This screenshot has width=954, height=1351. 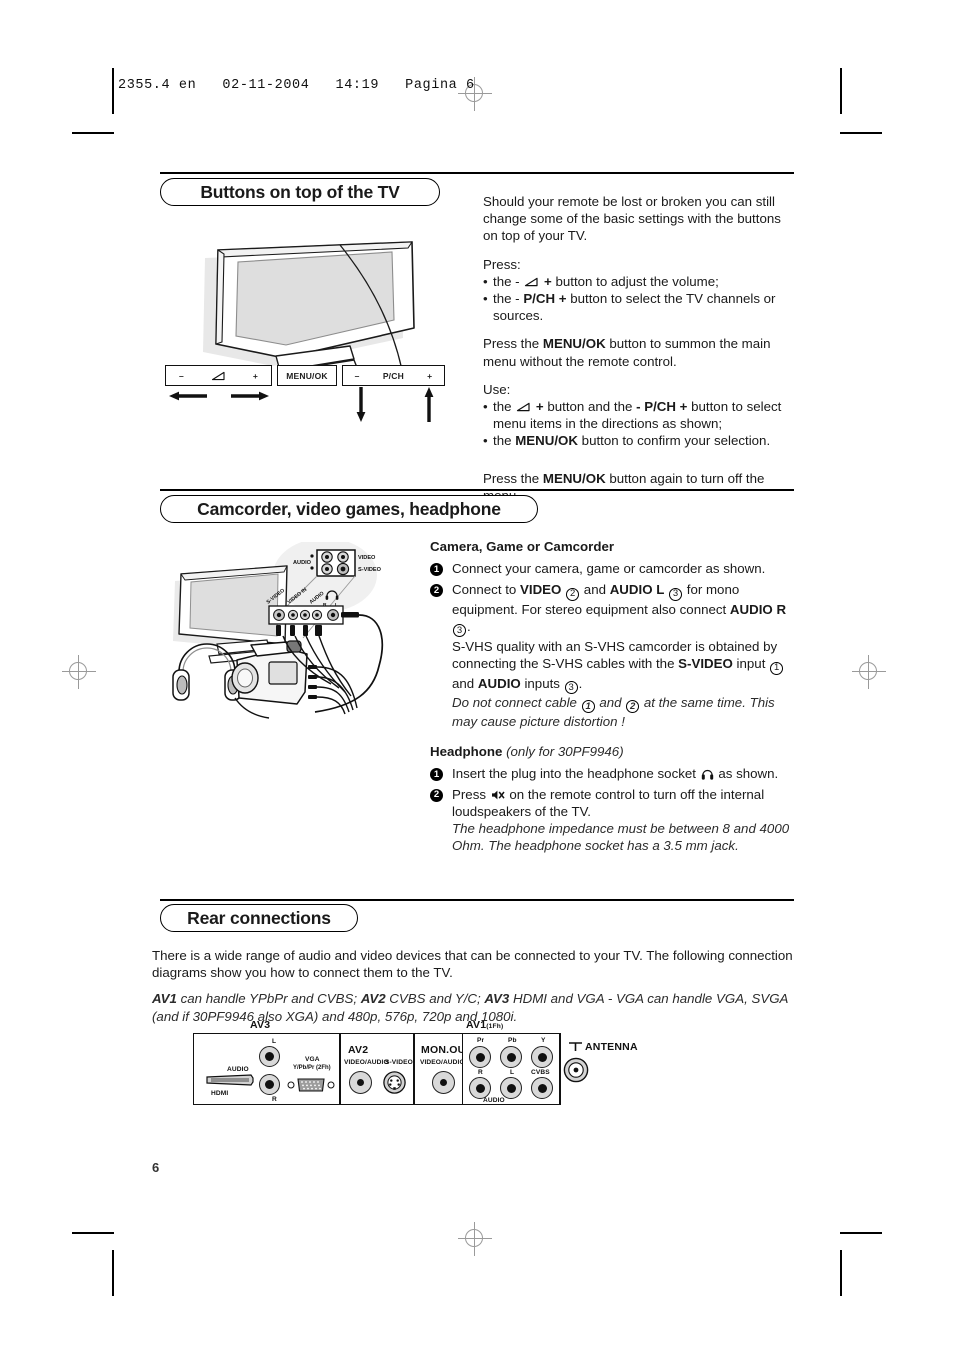 I want to click on camera-subheading: Camera, Game or Camcorder, so click(x=522, y=546).